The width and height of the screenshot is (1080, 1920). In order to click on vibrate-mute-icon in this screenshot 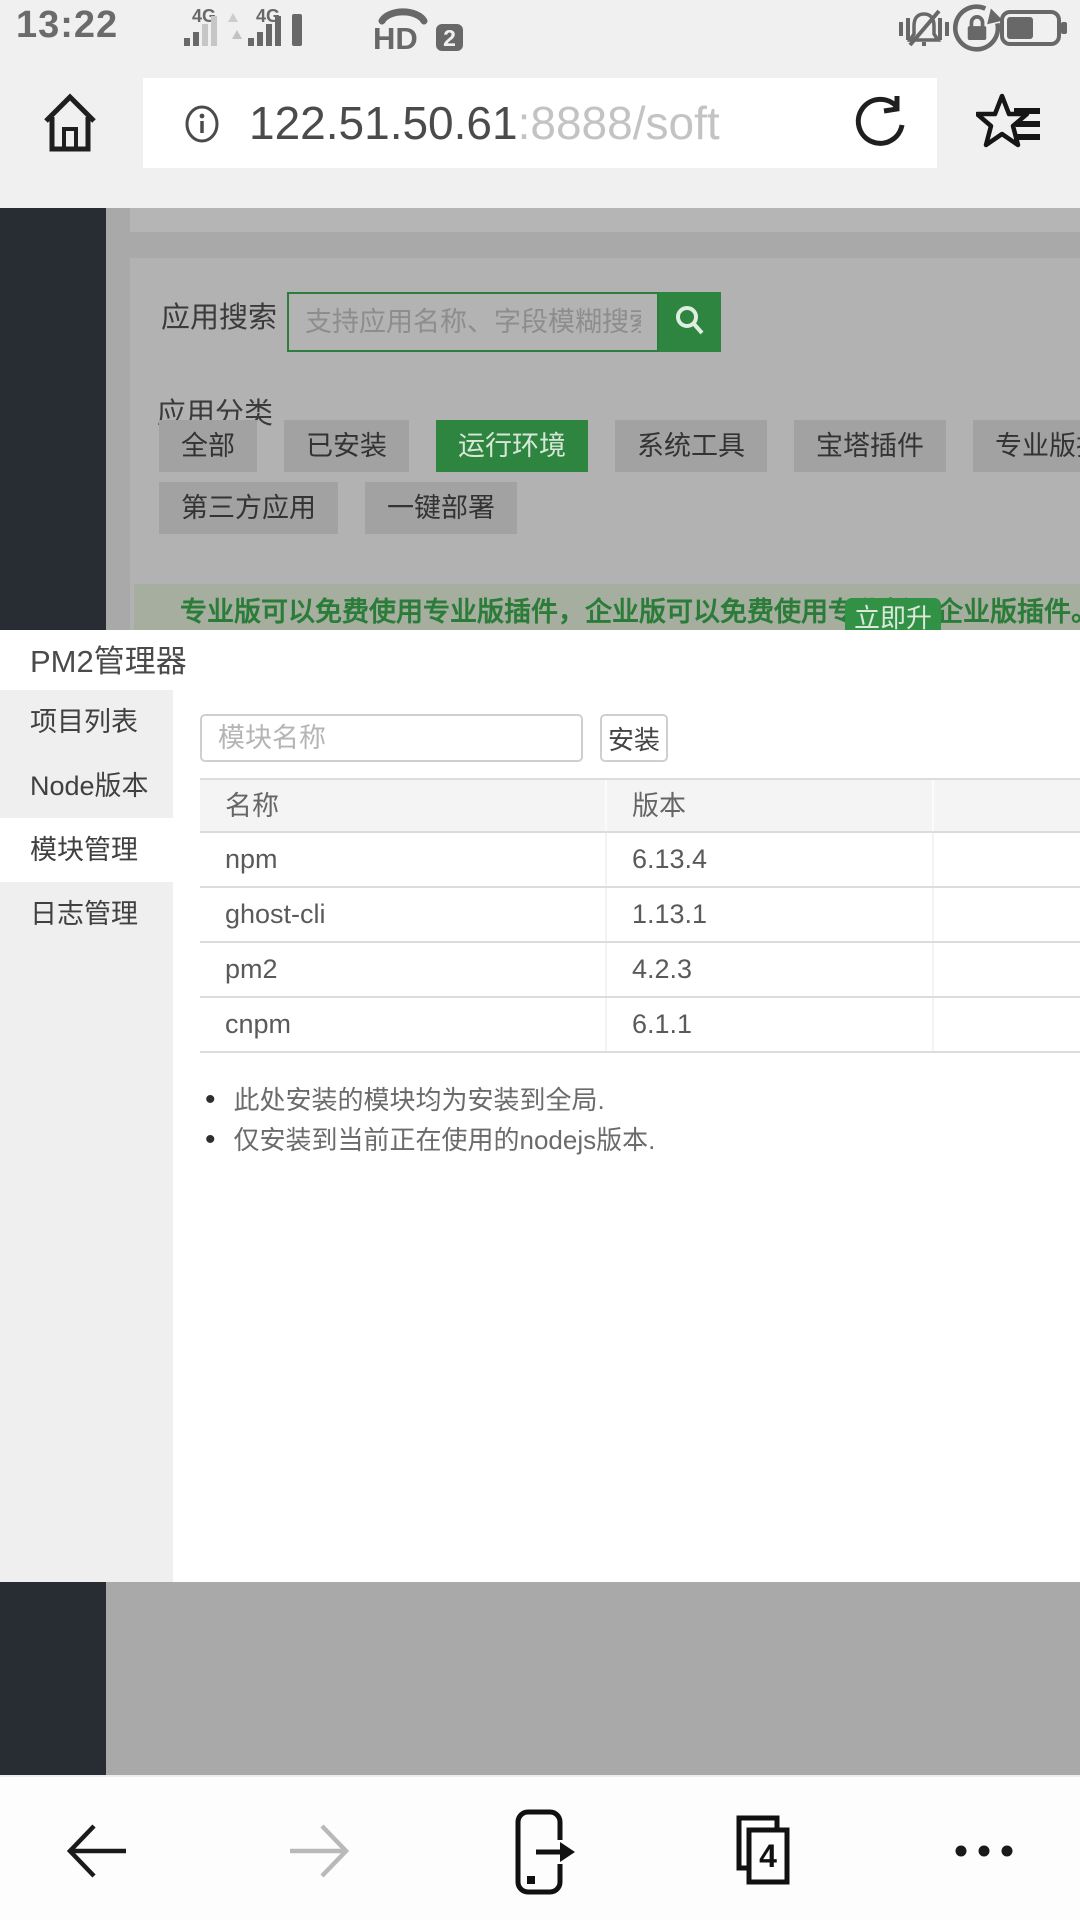, I will do `click(924, 28)`.